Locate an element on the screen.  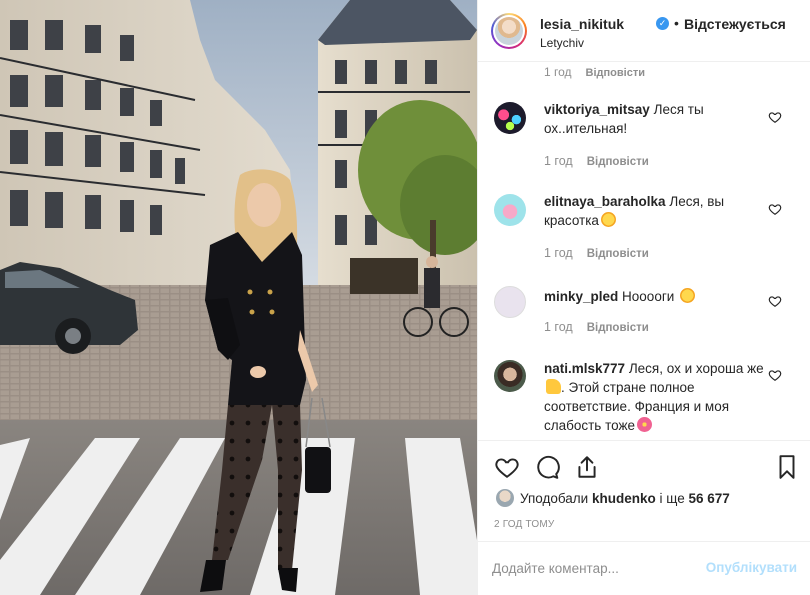
comment-body: elitnaya_baraholka Леся, вы красотка is located at coordinates (657, 211).